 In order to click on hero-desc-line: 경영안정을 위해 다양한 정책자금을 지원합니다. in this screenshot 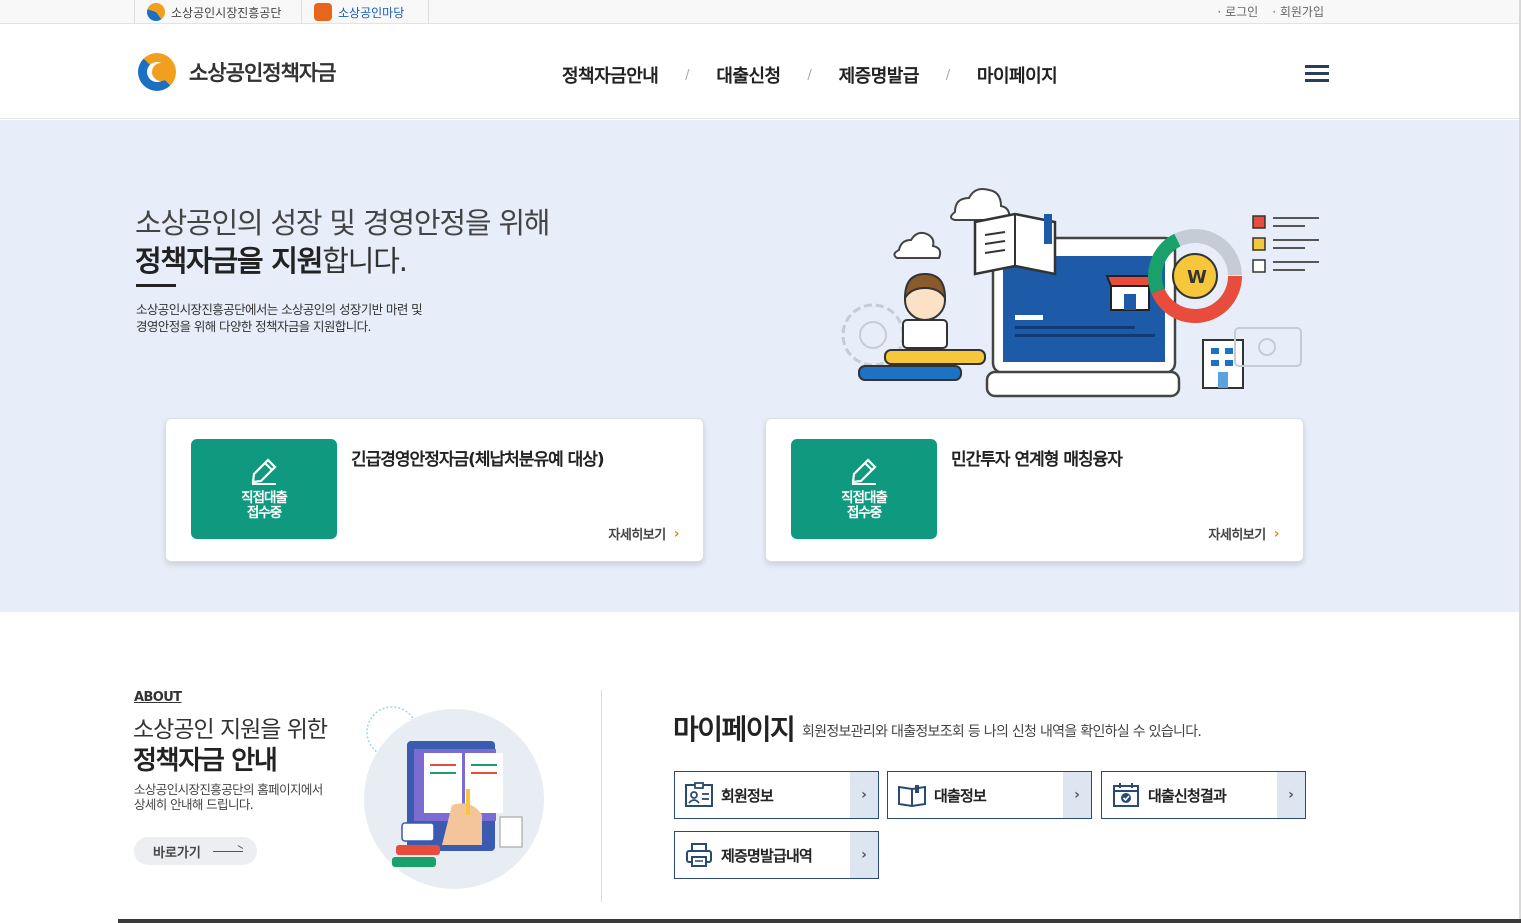, I will do `click(253, 326)`.